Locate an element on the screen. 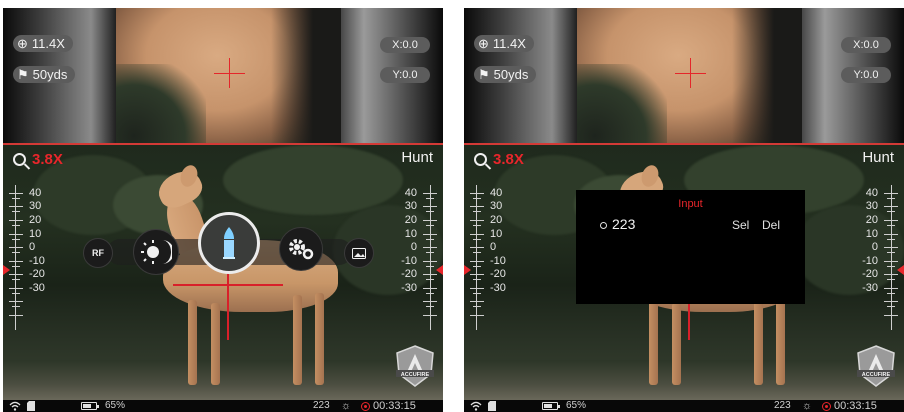 The height and width of the screenshot is (412, 904). delete-button: Del is located at coordinates (771, 225).